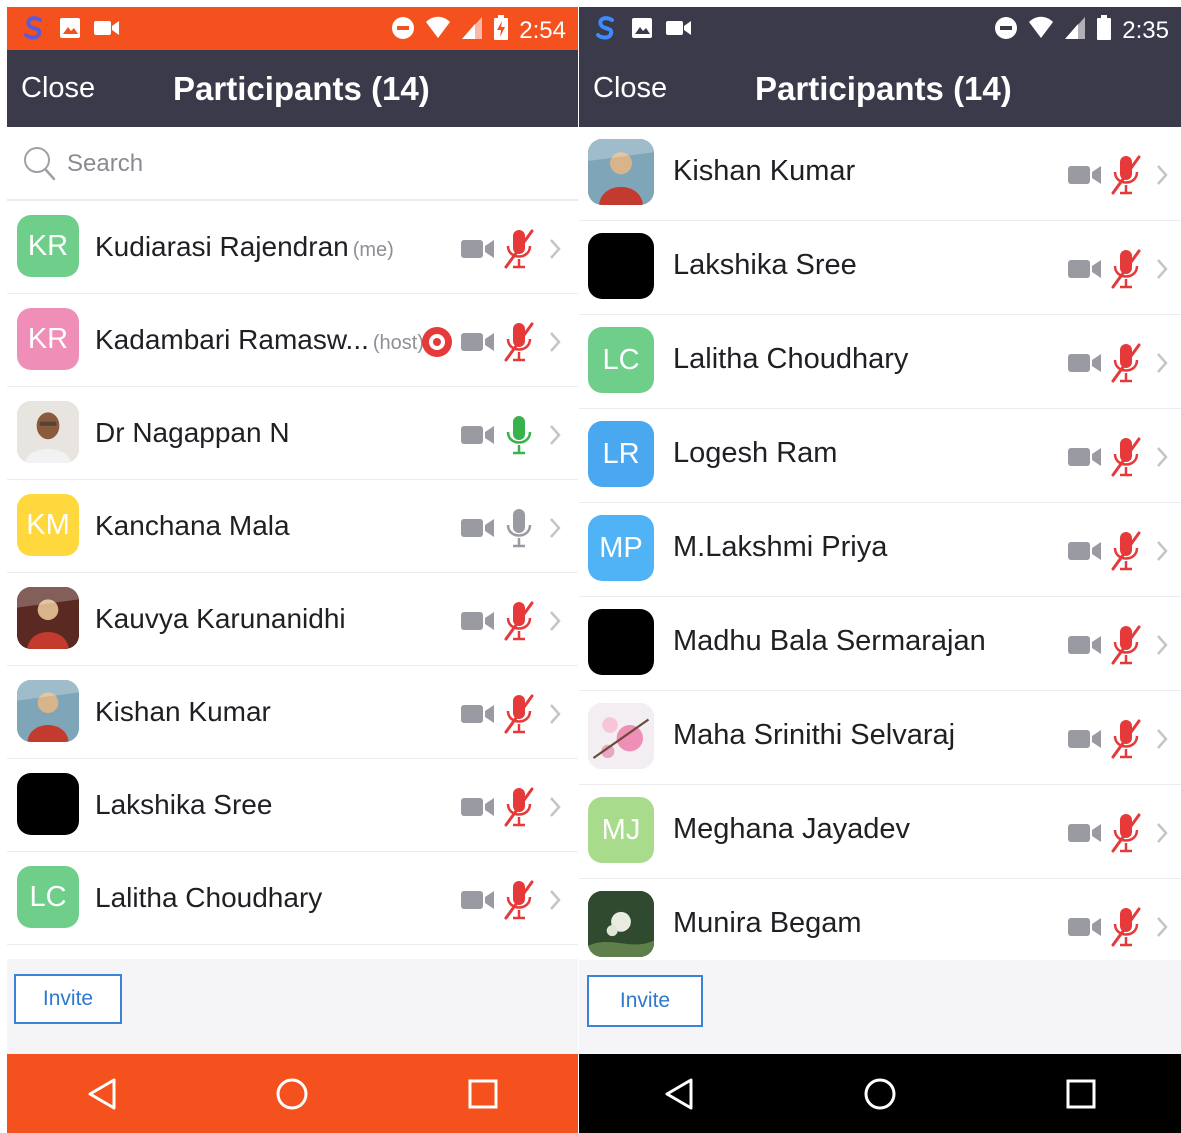 The image size is (1181, 1133). I want to click on video-status-icon, so click(107, 30).